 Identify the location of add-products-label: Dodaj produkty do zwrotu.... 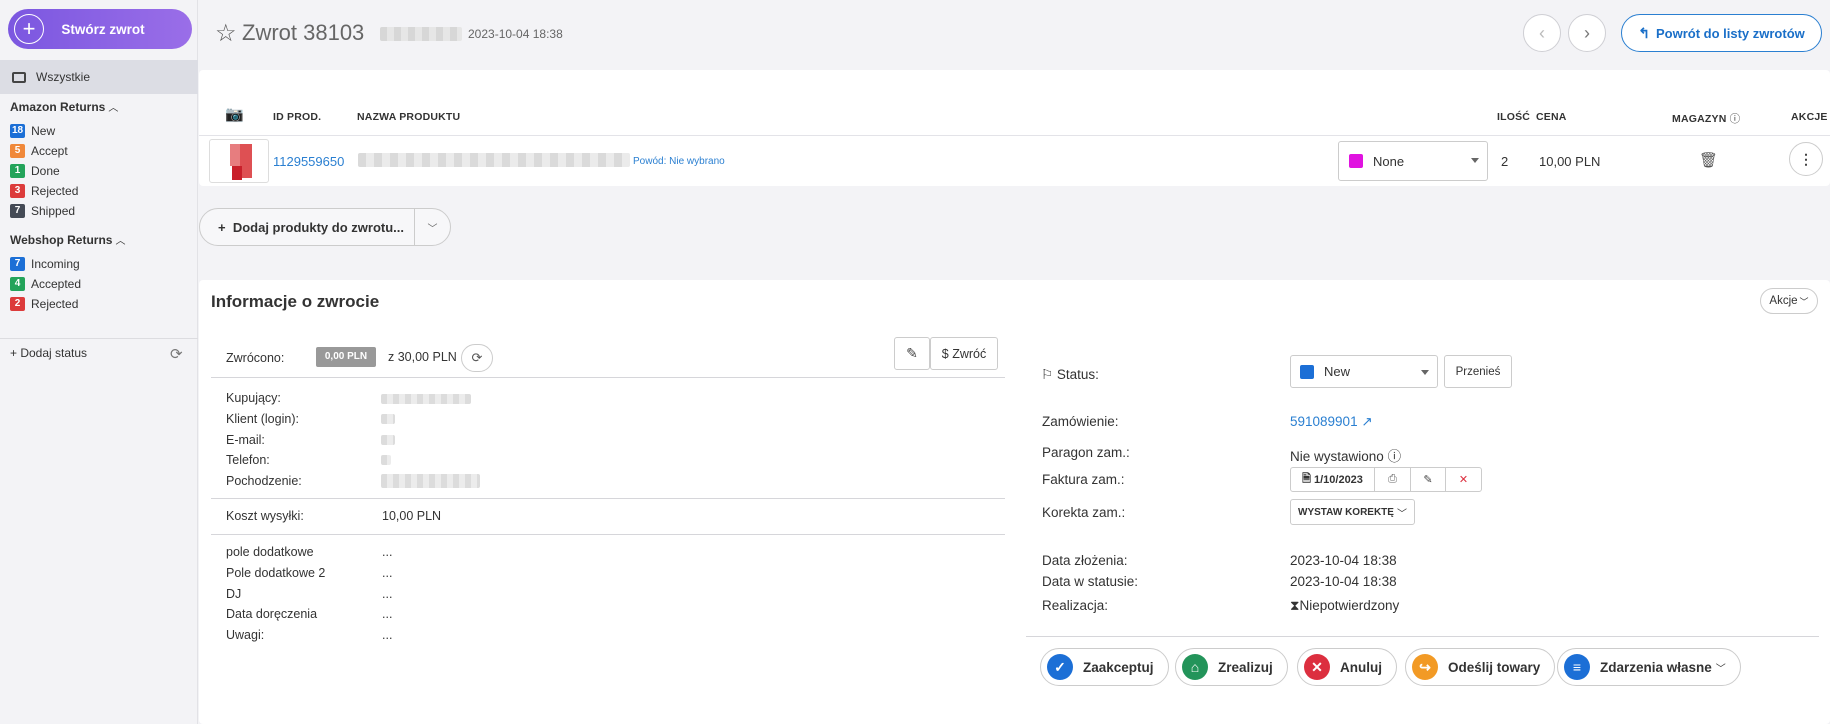
(318, 227).